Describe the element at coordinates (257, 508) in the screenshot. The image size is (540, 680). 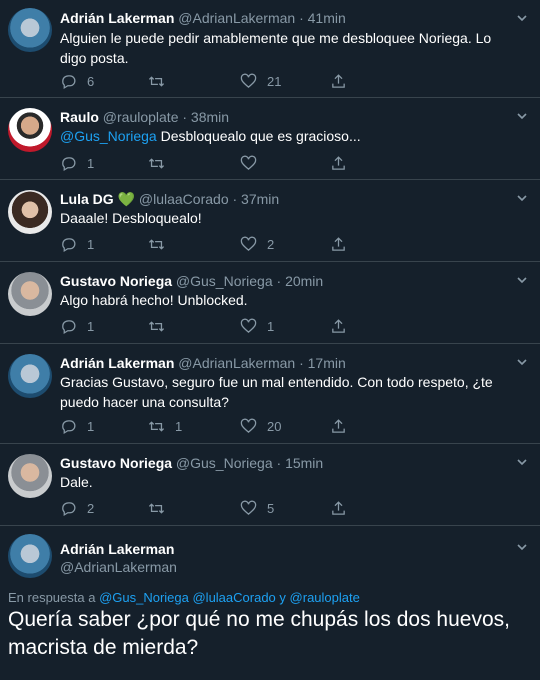
I see `like-button: 5` at that location.